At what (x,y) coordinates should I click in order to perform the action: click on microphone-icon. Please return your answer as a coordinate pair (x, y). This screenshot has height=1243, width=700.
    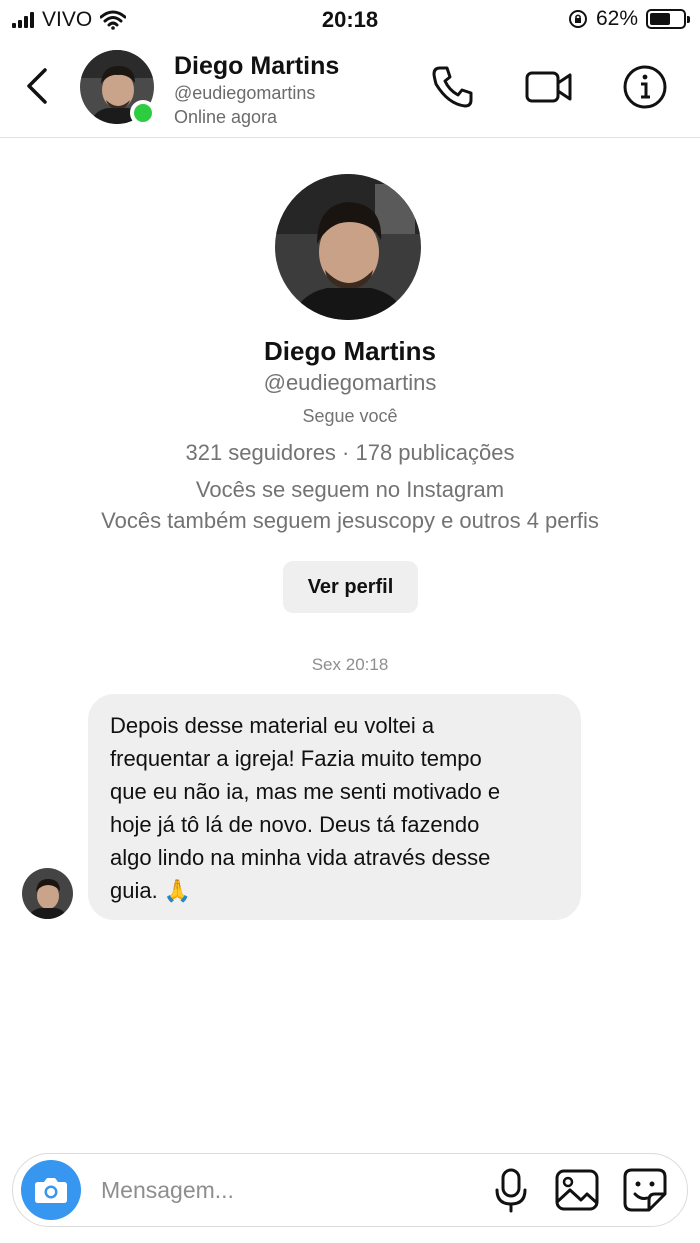
    Looking at the image, I should click on (511, 1190).